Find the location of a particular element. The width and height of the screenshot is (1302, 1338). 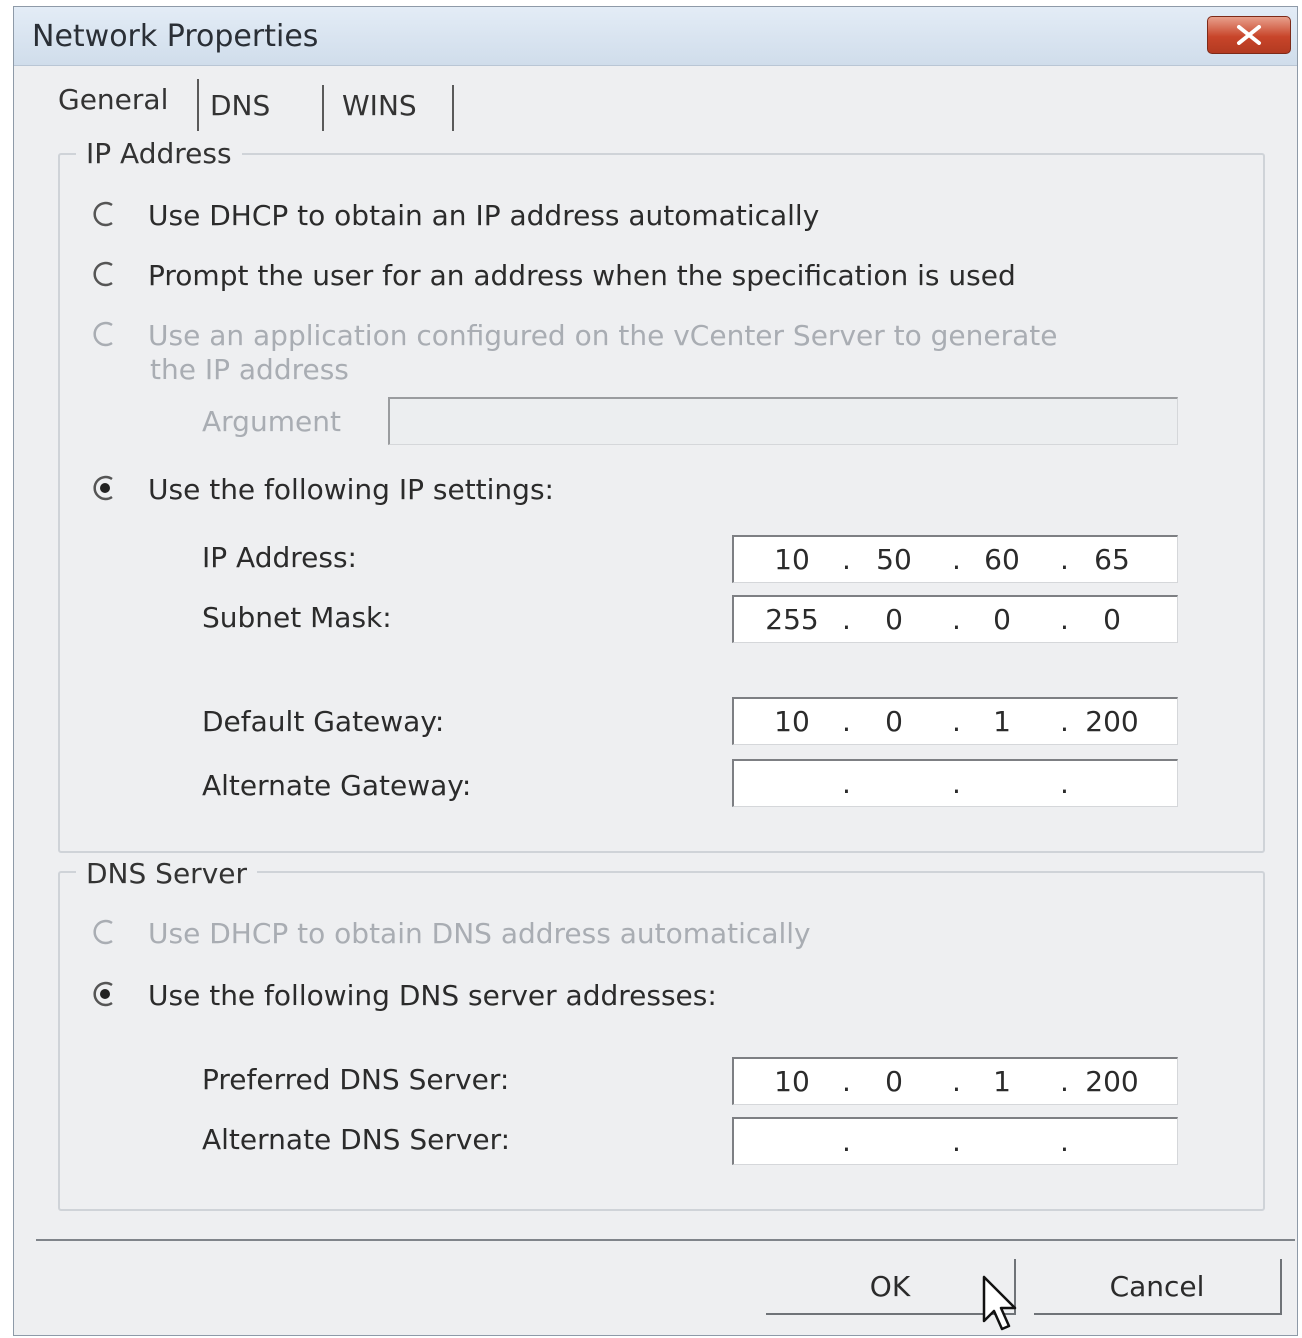

alternate-dns-input: . . . is located at coordinates (955, 1141).